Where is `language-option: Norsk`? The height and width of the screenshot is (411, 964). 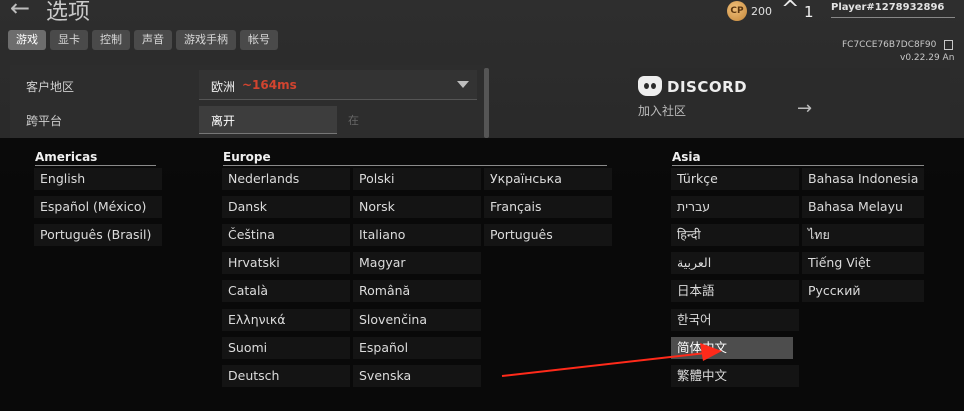
language-option: Norsk is located at coordinates (417, 207).